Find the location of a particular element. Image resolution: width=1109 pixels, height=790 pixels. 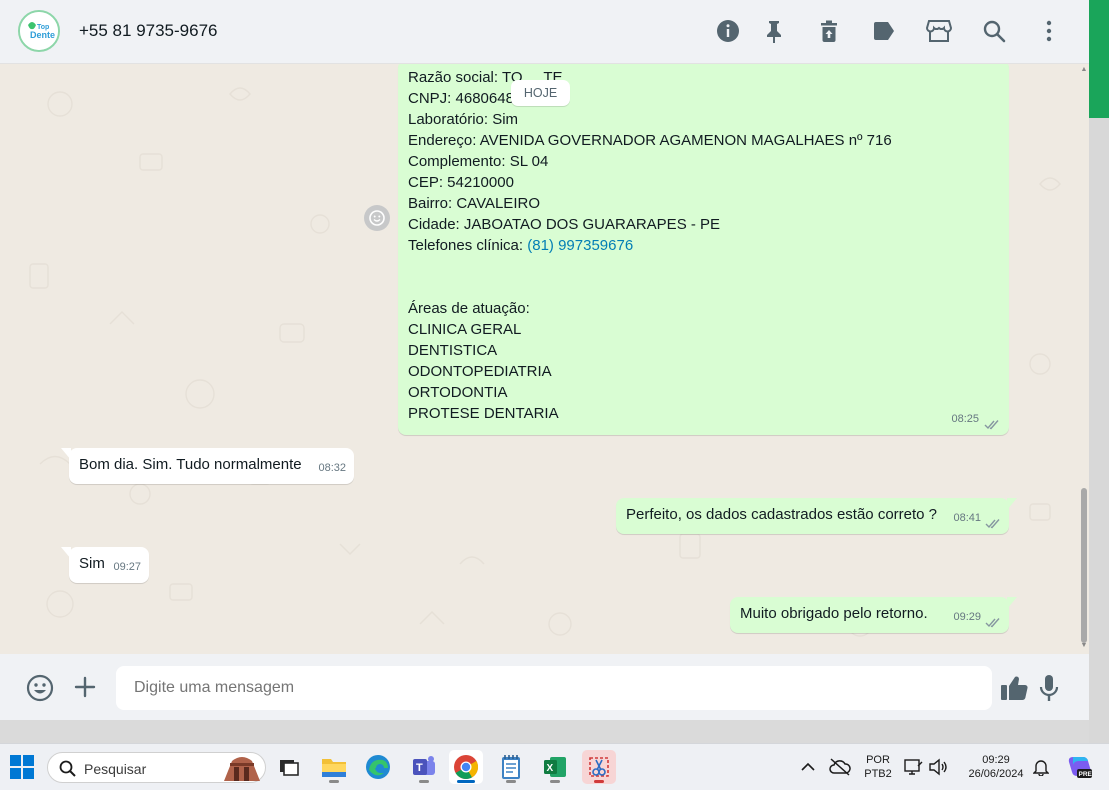

message-time: 09:29 is located at coordinates (967, 617).